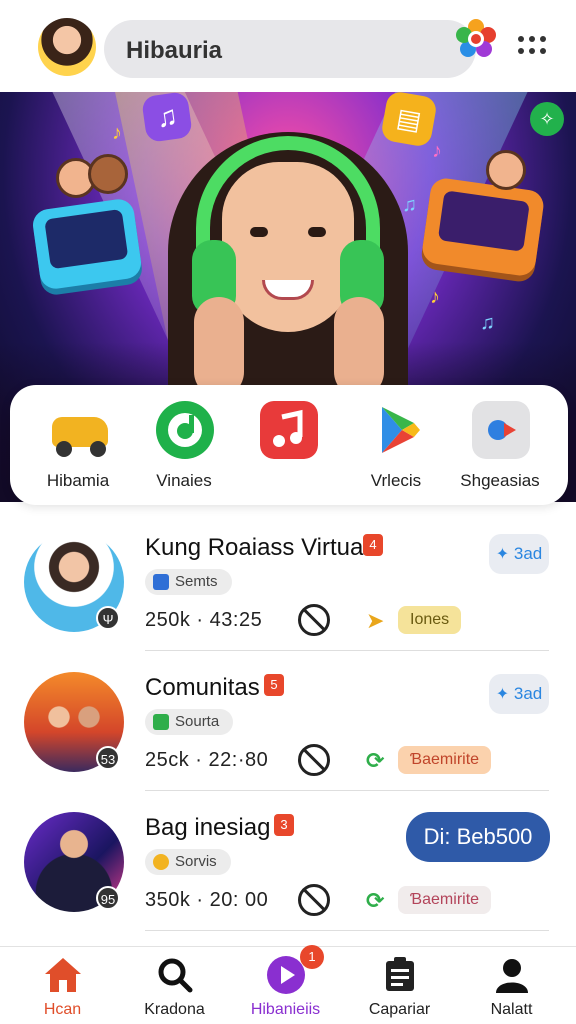  I want to click on tag-label: Semts, so click(196, 581).